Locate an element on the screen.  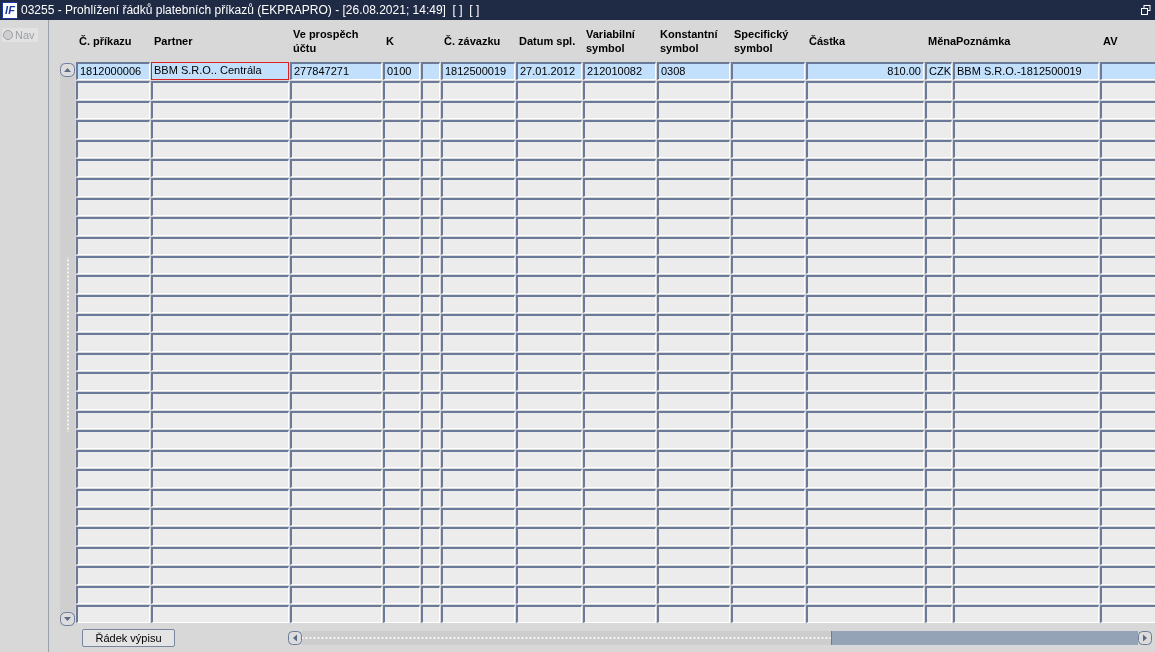
scroll-down-icon is located at coordinates (67, 619).